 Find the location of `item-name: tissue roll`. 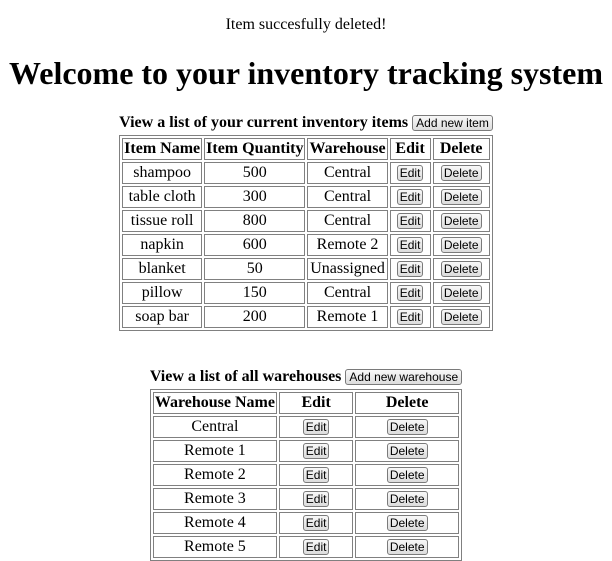

item-name: tissue roll is located at coordinates (162, 221).